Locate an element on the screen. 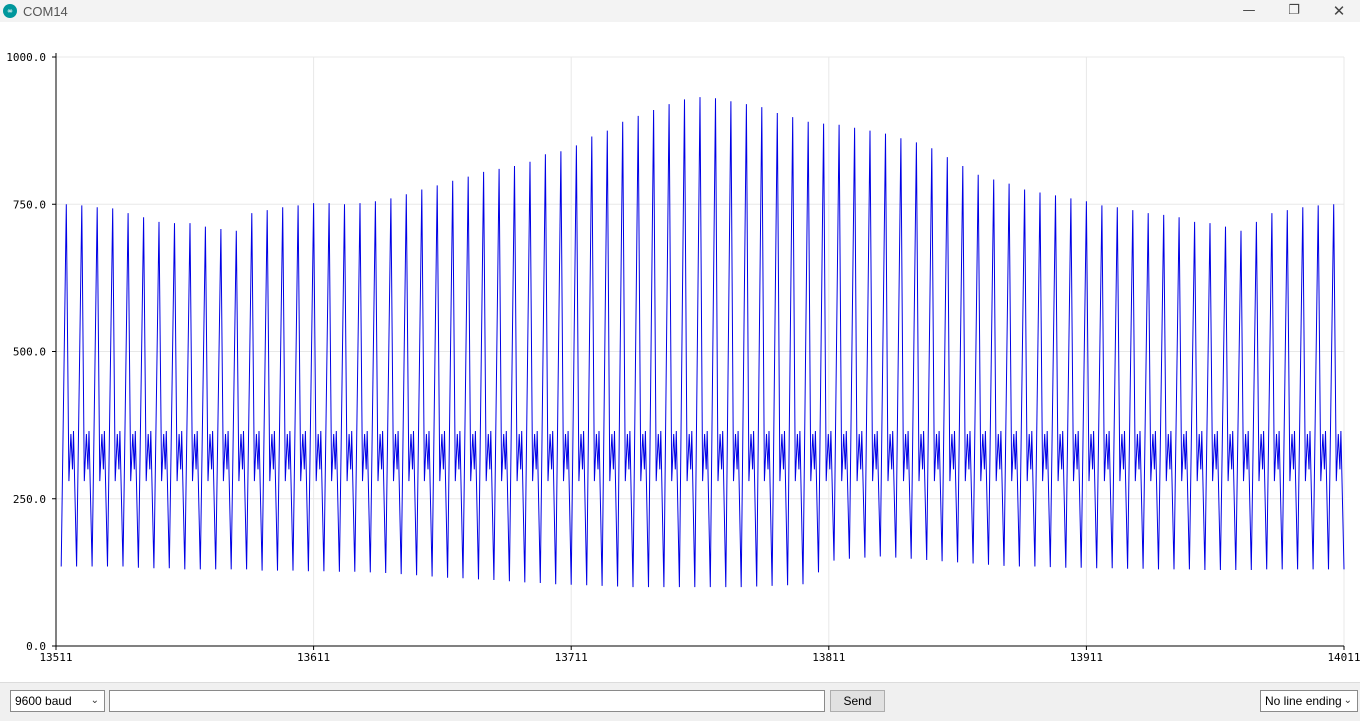 The image size is (1360, 721). y-tick-label: 500.0 is located at coordinates (29, 352).